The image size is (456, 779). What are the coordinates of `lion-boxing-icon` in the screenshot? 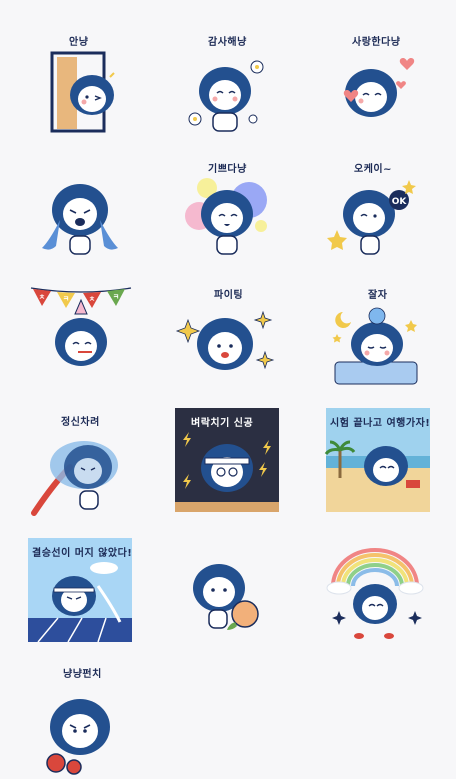 It's located at (78, 737).